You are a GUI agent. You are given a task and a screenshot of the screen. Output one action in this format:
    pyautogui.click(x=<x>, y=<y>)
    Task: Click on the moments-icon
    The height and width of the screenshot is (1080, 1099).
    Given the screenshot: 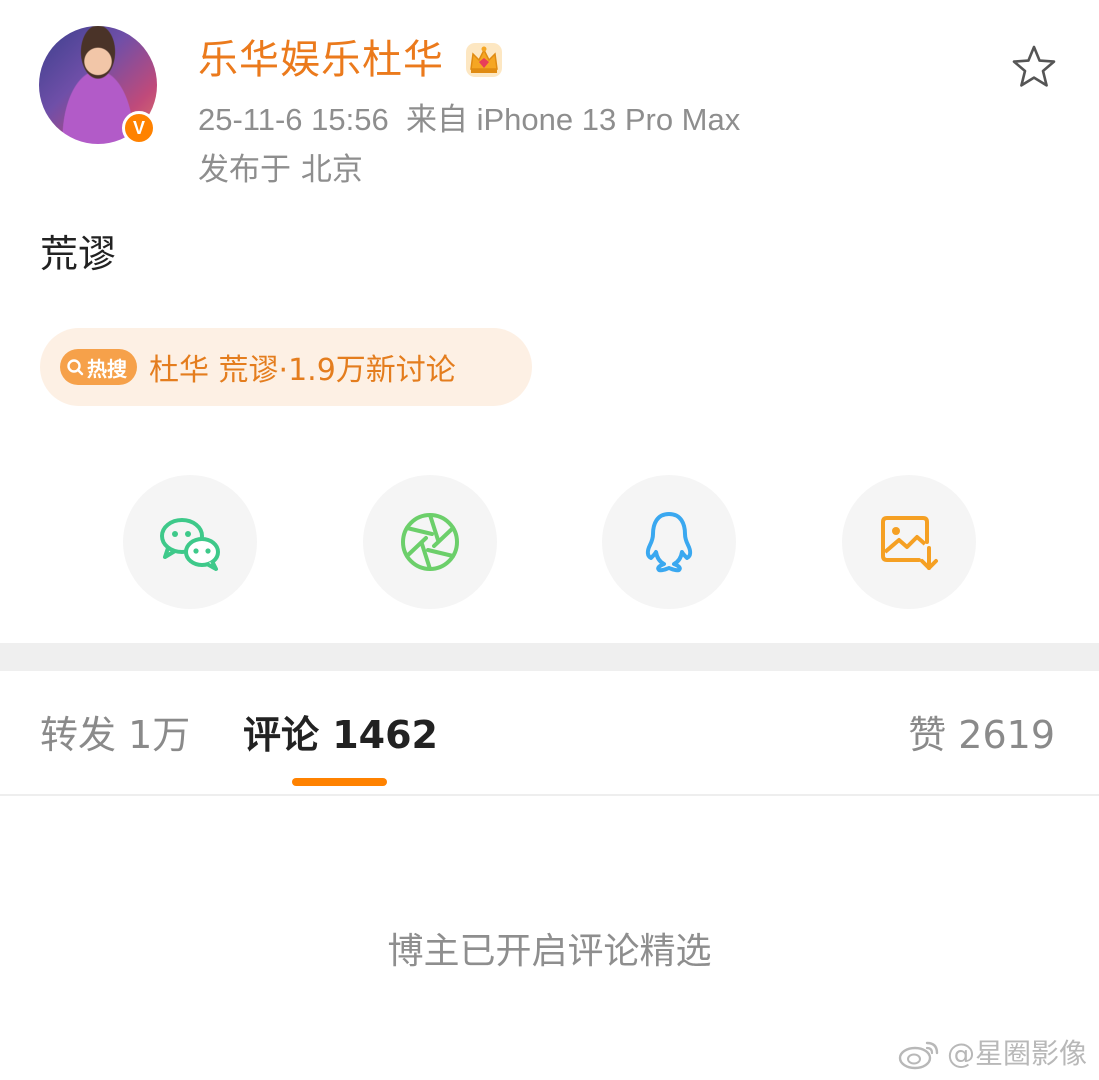 What is the action you would take?
    pyautogui.click(x=430, y=542)
    